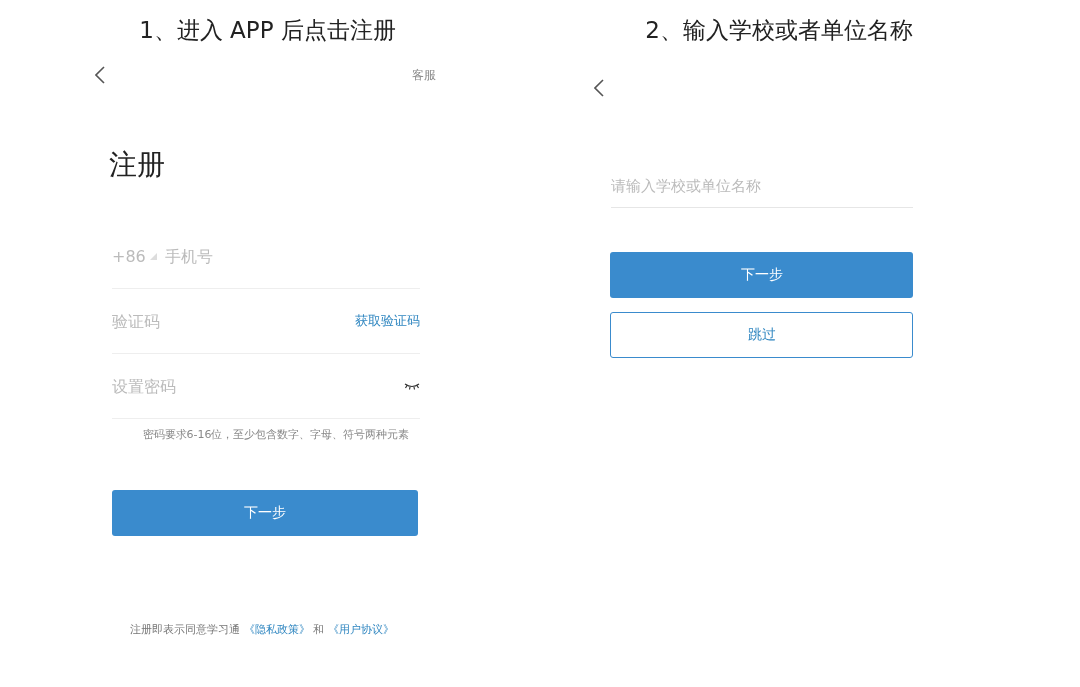 Image resolution: width=1080 pixels, height=687 pixels. Describe the element at coordinates (779, 30) in the screenshot. I see `step-caption: 2、输入学校或者单位名称` at that location.